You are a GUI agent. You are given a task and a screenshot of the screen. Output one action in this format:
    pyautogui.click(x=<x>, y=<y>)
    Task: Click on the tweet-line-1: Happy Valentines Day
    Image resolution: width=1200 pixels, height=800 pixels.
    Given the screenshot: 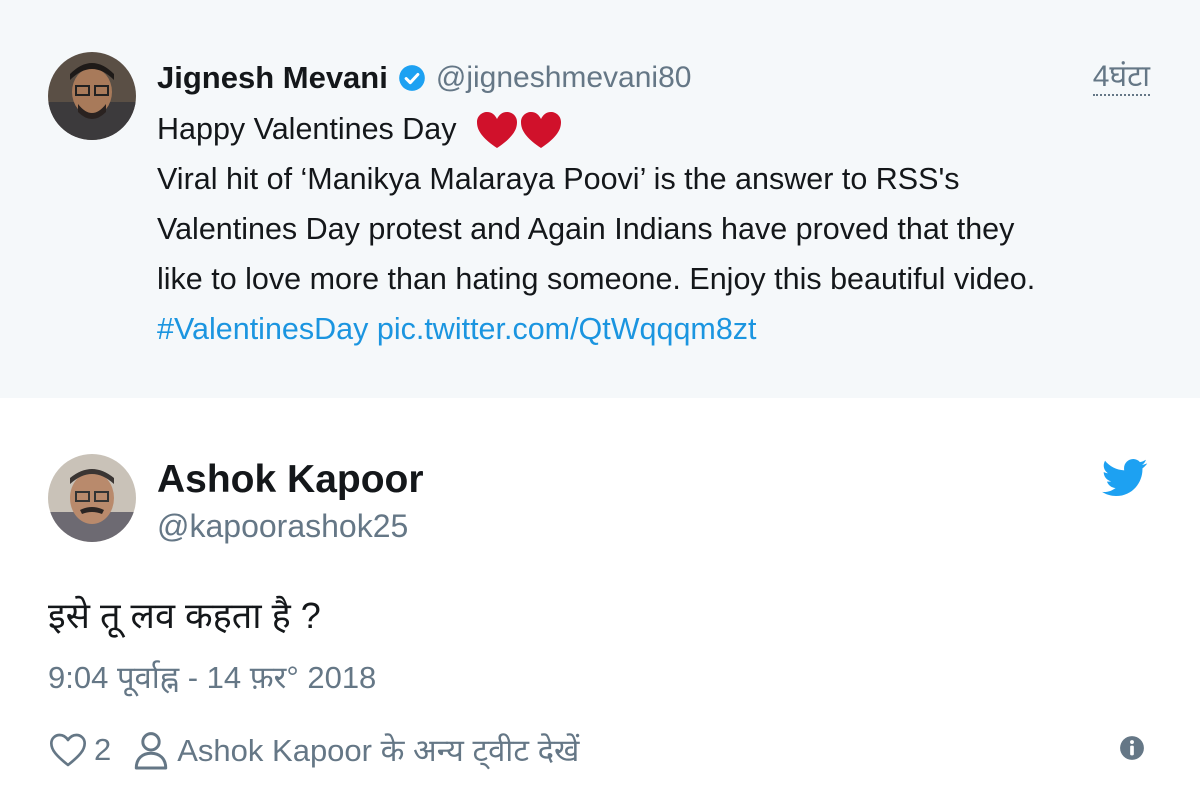 What is the action you would take?
    pyautogui.click(x=307, y=129)
    